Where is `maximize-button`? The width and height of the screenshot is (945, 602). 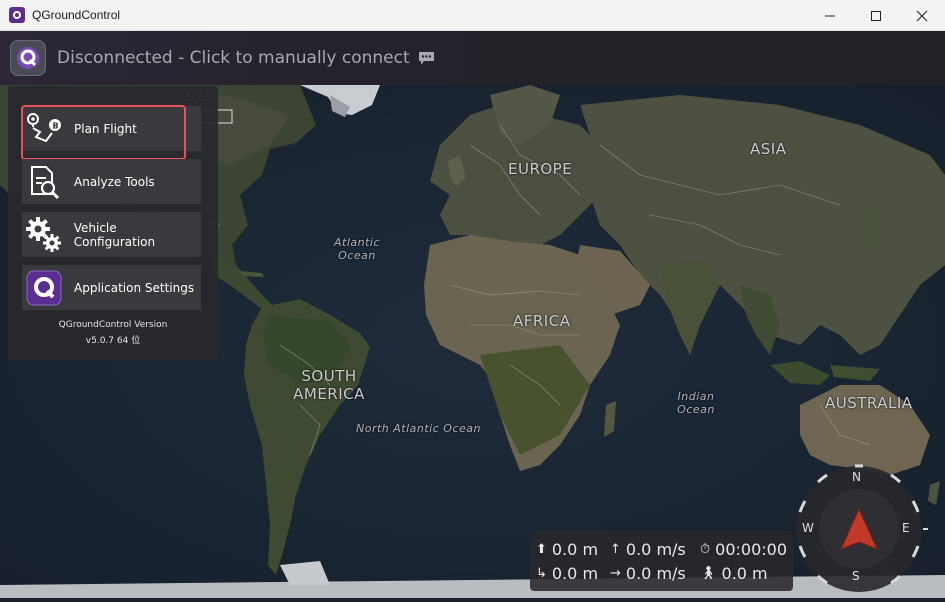
maximize-button is located at coordinates (876, 15).